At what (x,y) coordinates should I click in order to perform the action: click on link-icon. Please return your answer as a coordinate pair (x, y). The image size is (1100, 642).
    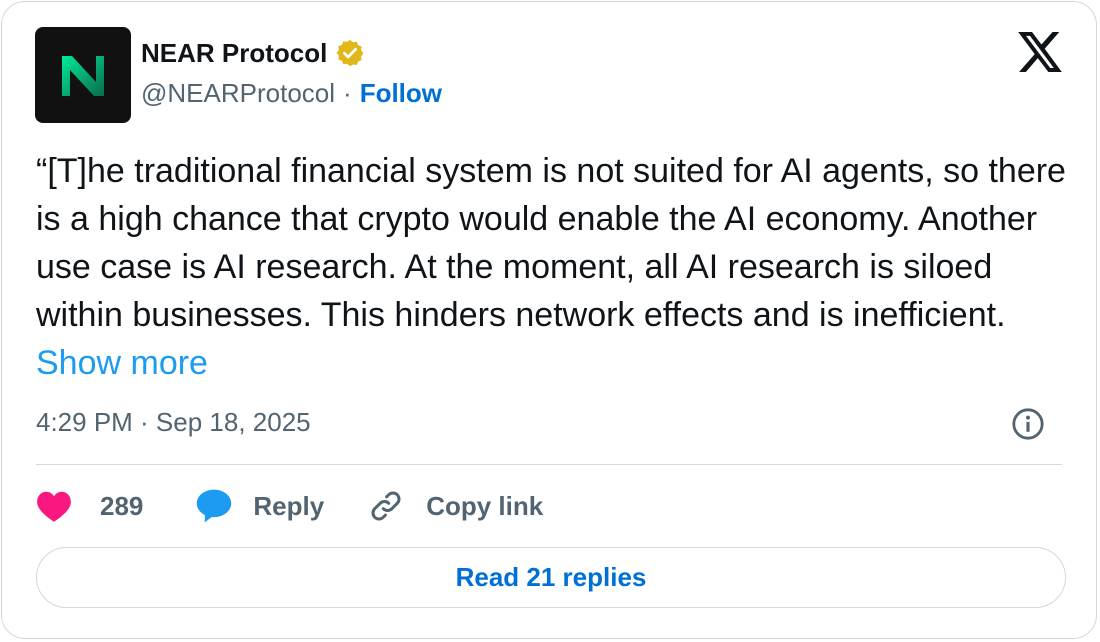
    Looking at the image, I should click on (386, 506).